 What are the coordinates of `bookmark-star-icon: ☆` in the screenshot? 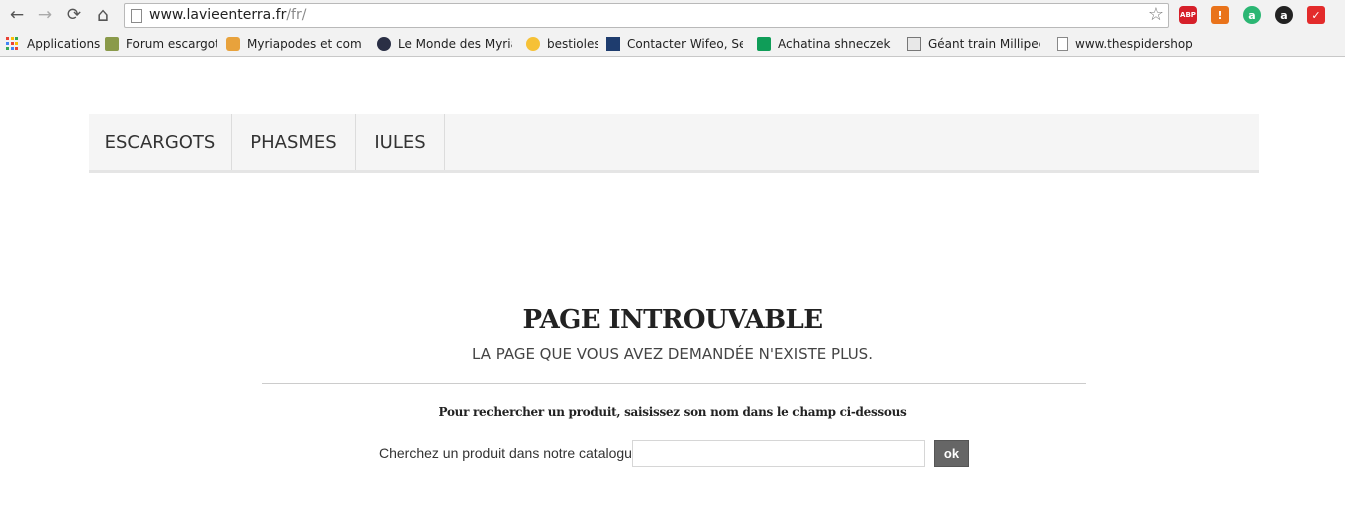 It's located at (1156, 14).